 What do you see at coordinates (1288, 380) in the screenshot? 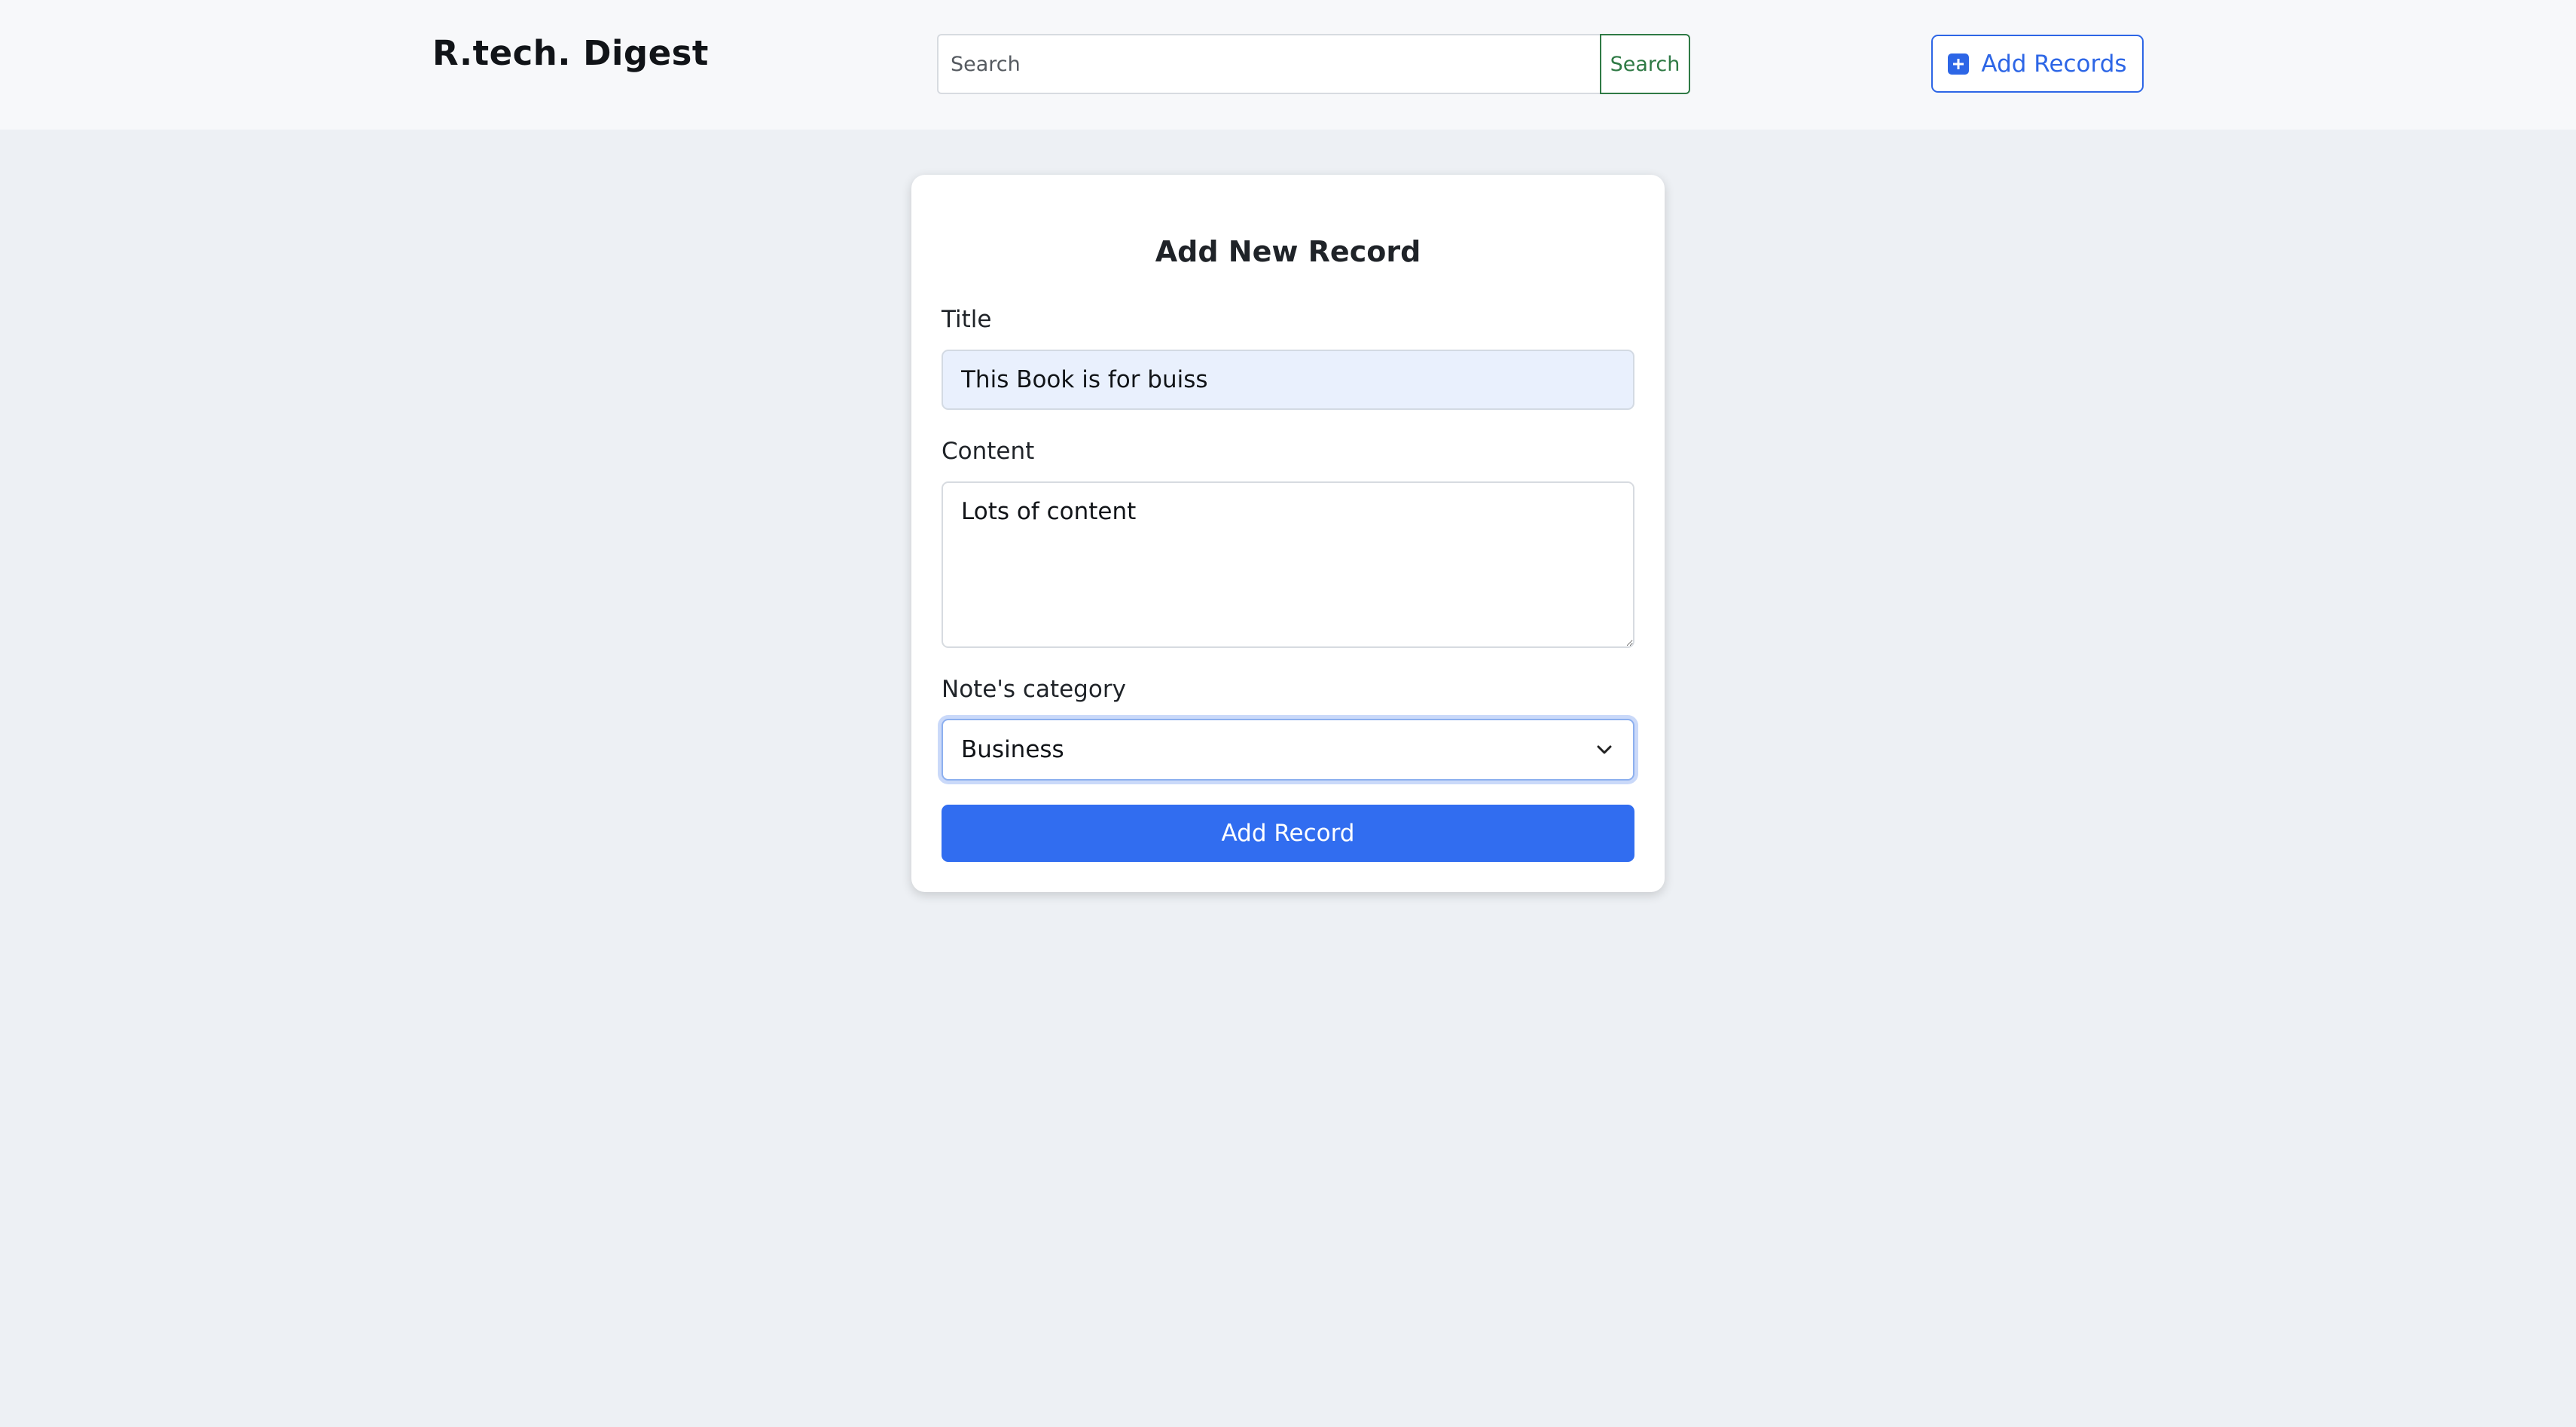
I see `title-field` at bounding box center [1288, 380].